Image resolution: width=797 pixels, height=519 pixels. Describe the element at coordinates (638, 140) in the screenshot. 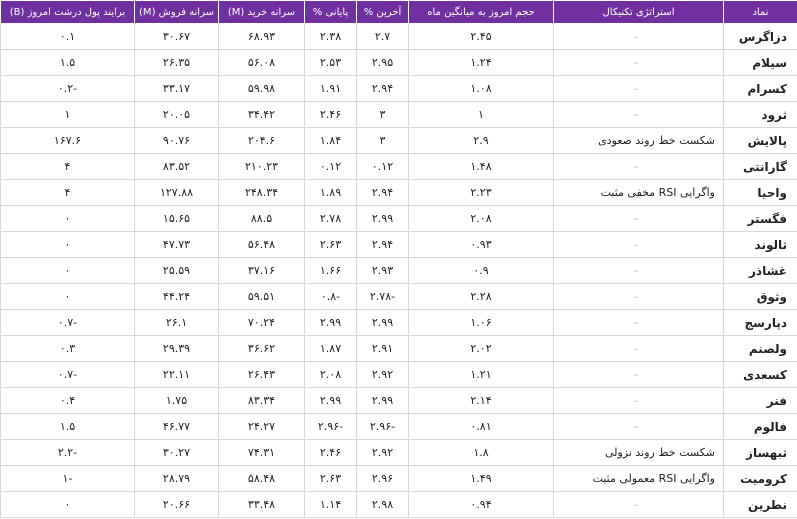

I see `cell-strategy: شکست خط روند صعودی` at that location.